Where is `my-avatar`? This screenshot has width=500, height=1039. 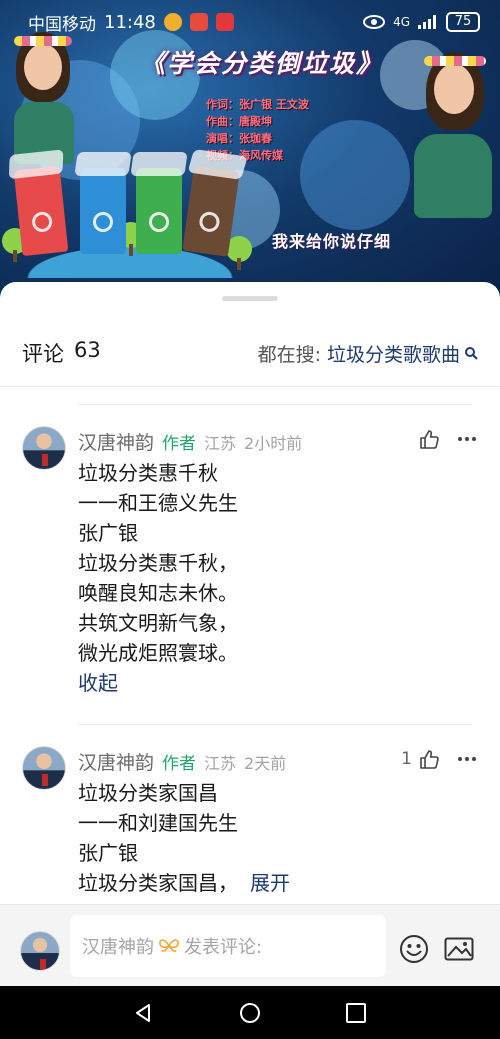 my-avatar is located at coordinates (40, 951).